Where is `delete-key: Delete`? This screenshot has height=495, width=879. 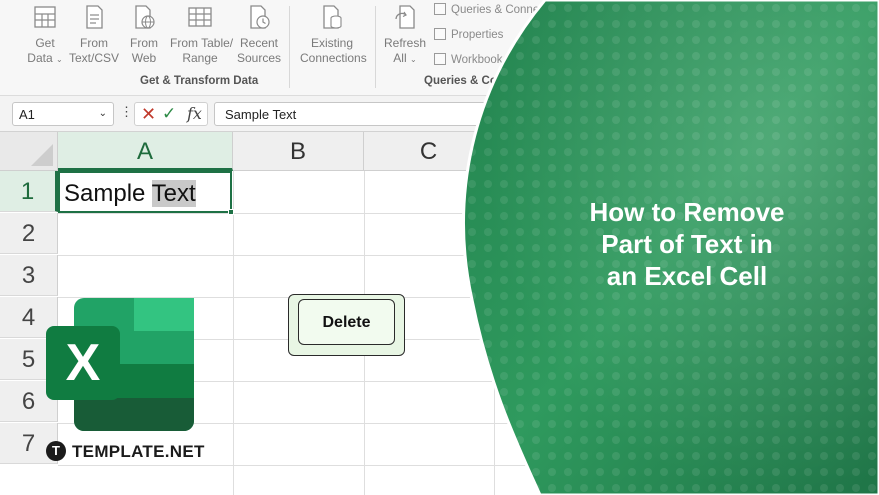
delete-key: Delete is located at coordinates (346, 325).